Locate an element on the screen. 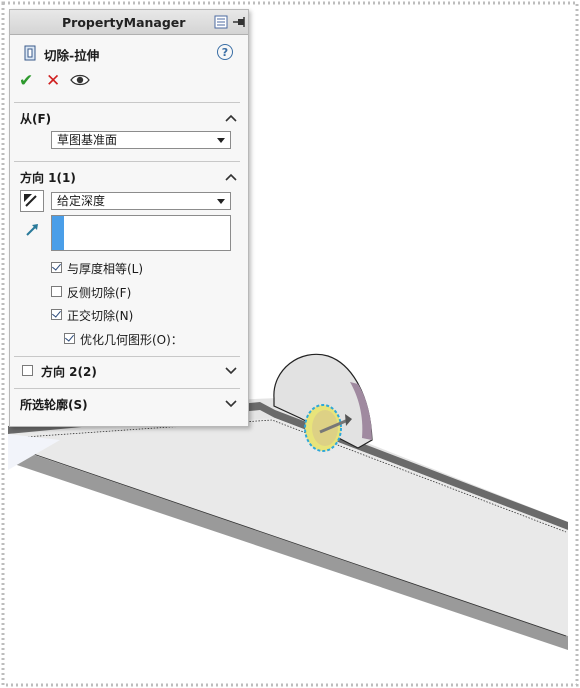 The image size is (580, 688). direction1-section-title: 方向 1(1) is located at coordinates (48, 177).